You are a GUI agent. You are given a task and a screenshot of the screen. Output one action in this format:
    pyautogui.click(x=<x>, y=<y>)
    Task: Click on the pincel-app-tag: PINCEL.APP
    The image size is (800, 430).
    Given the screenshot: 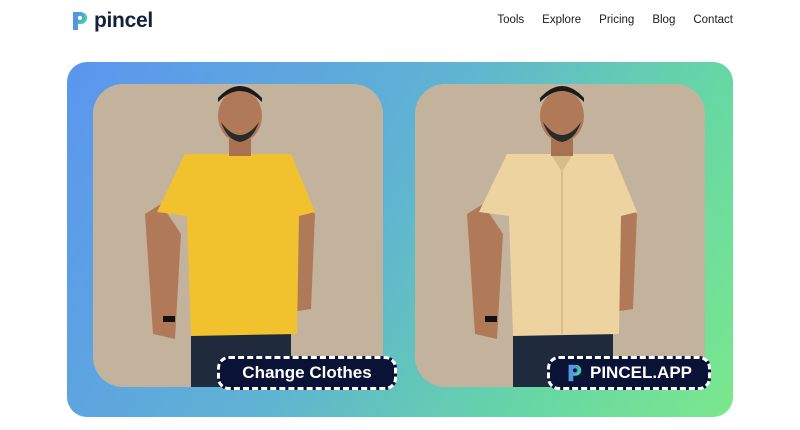 What is the action you would take?
    pyautogui.click(x=629, y=373)
    